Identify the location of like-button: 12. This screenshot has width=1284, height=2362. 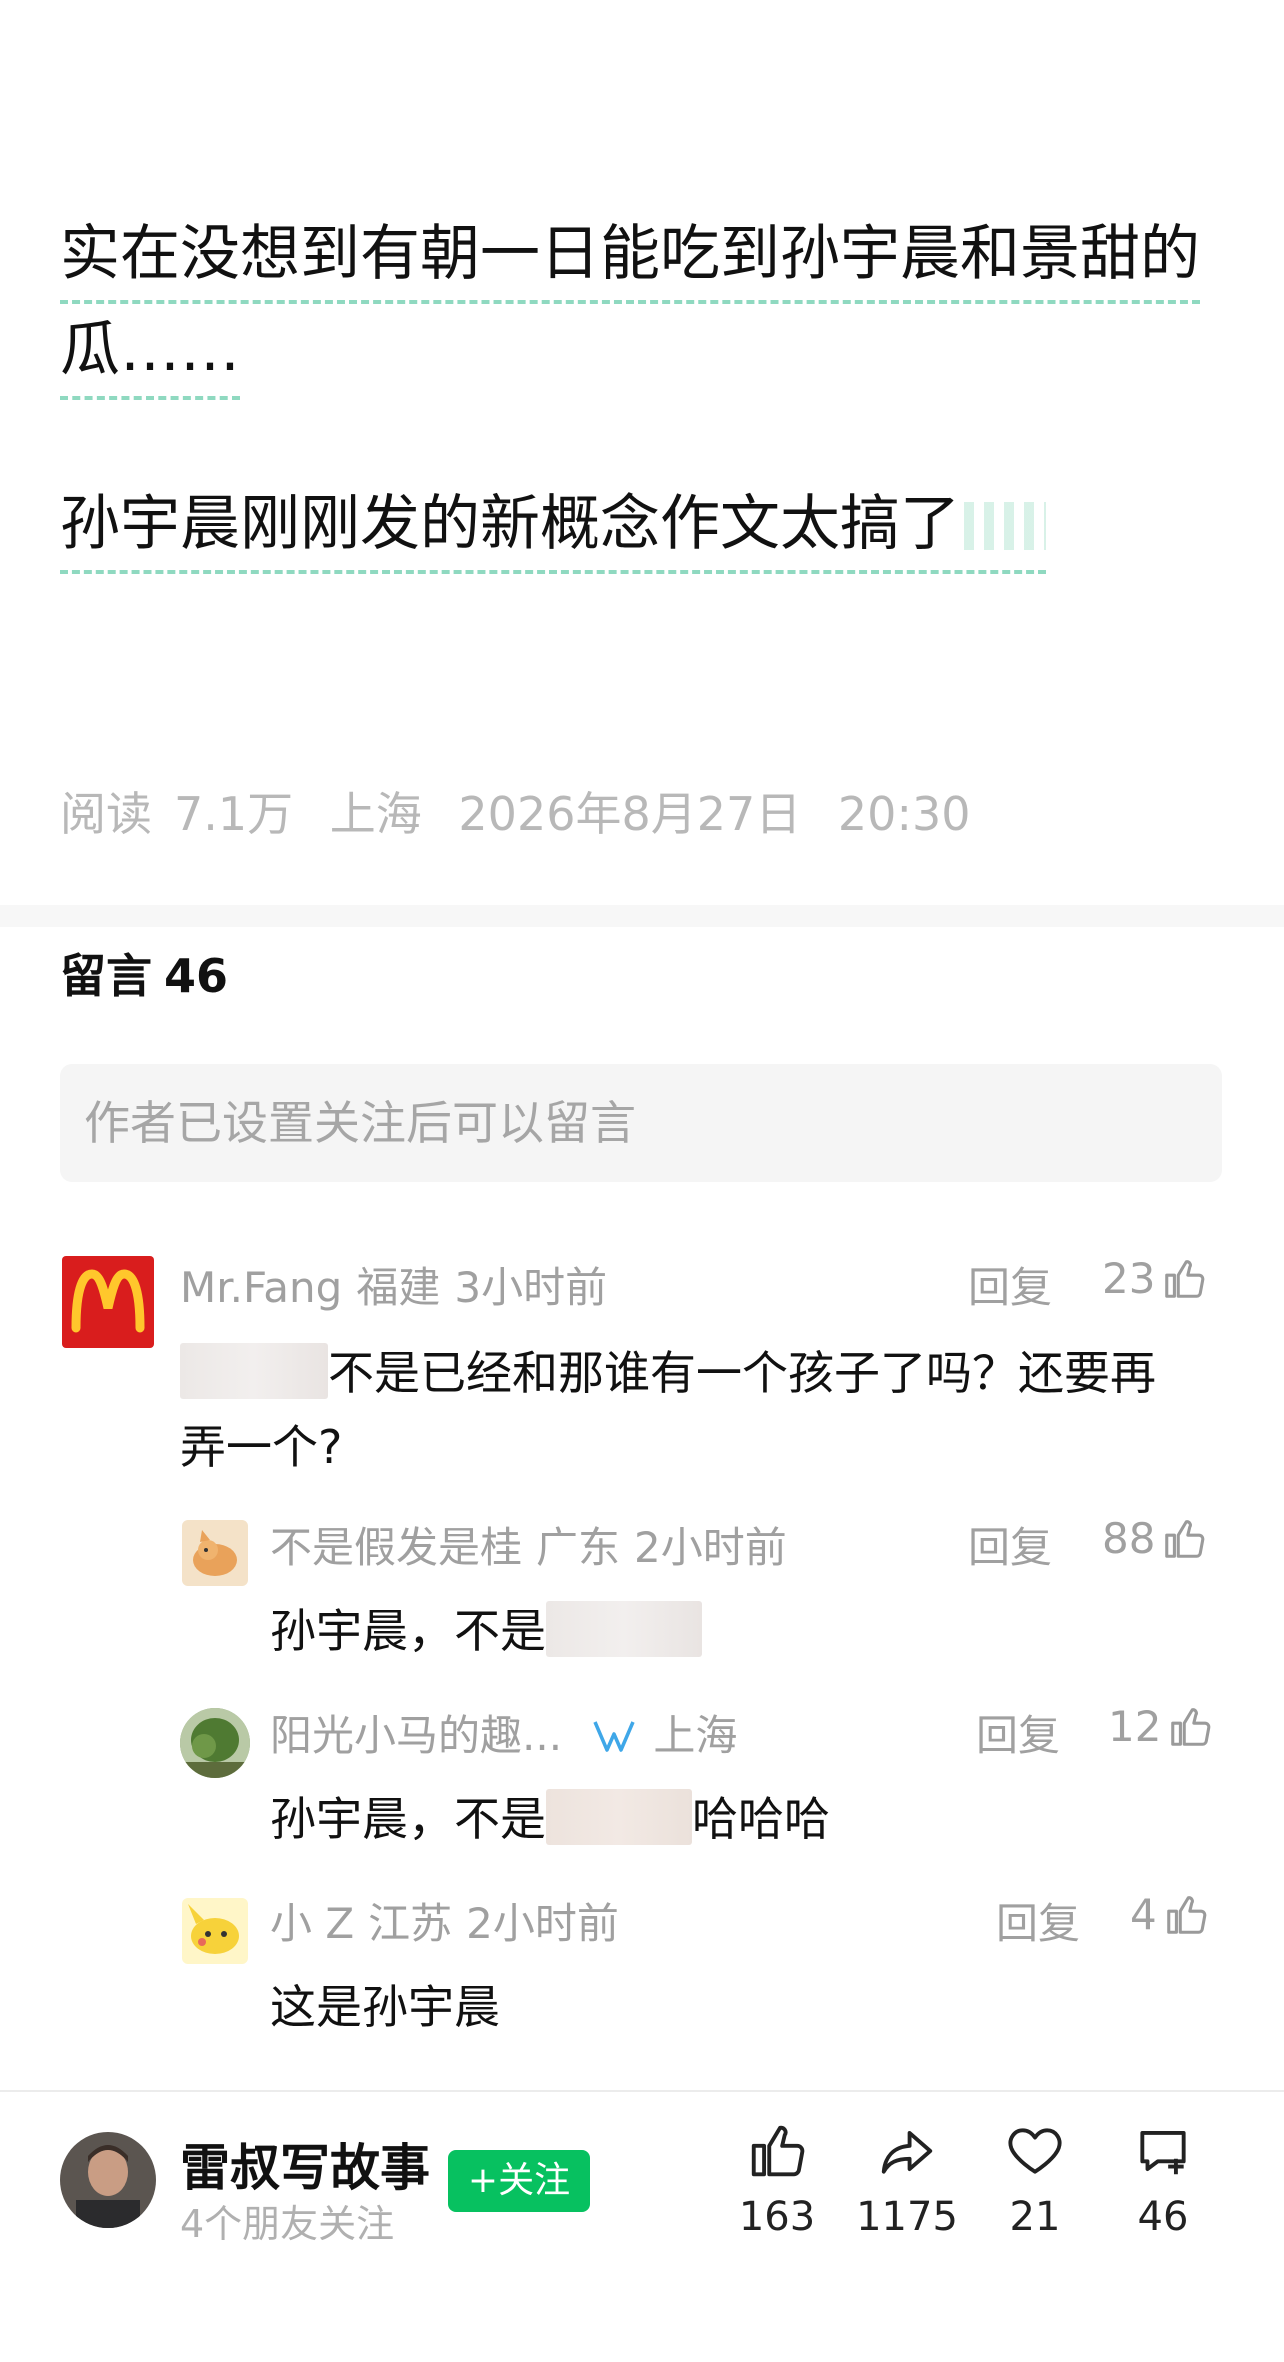
(1160, 1726).